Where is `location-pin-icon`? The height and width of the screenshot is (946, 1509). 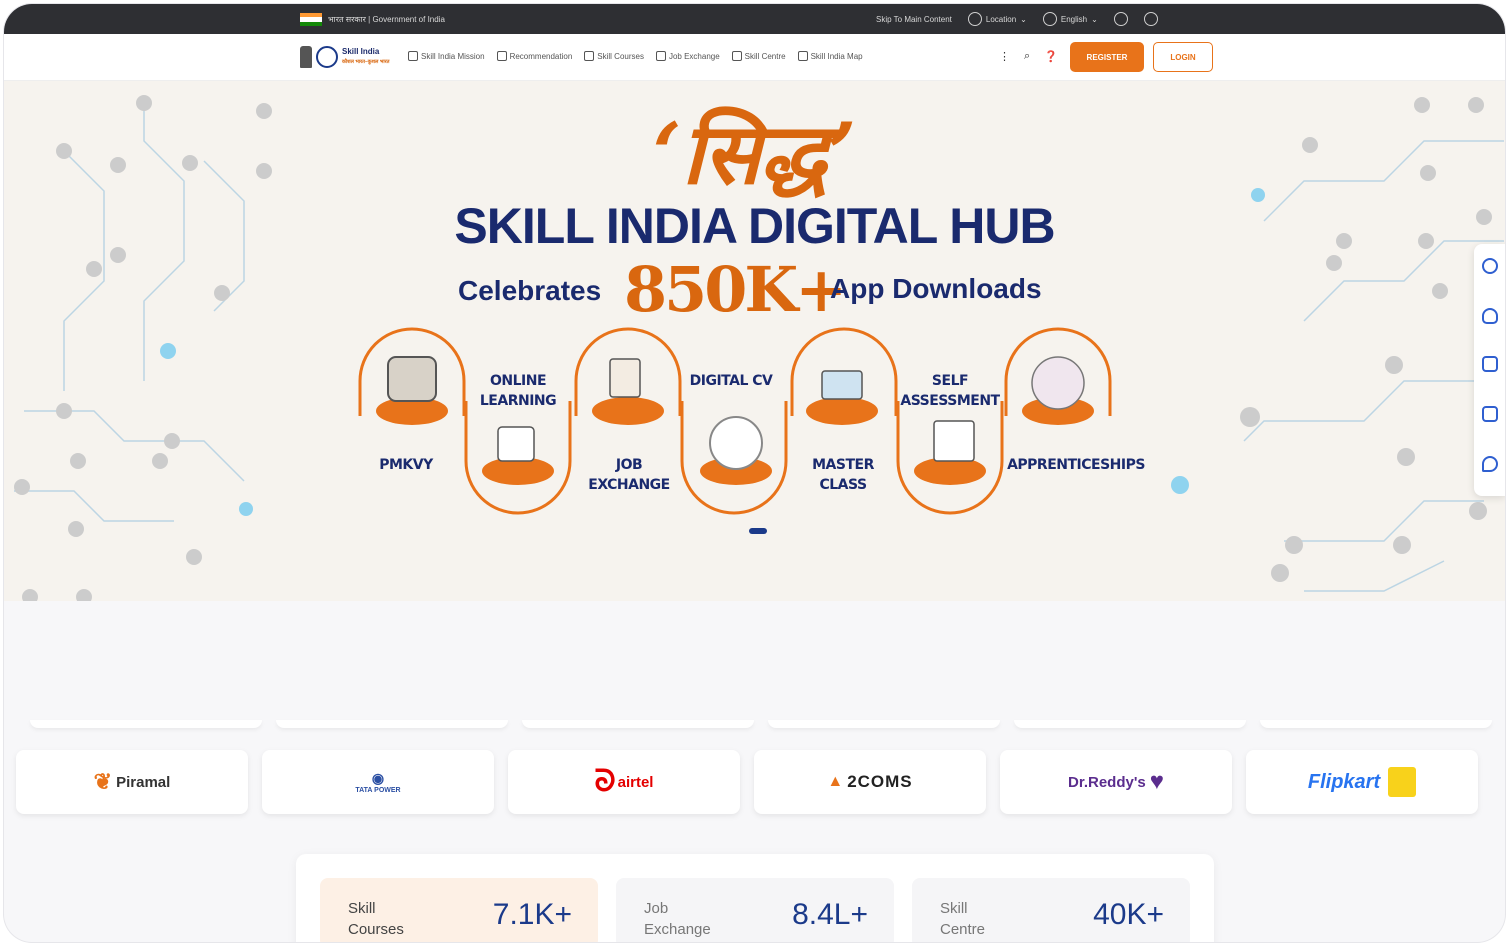
location-pin-icon is located at coordinates (974, 19).